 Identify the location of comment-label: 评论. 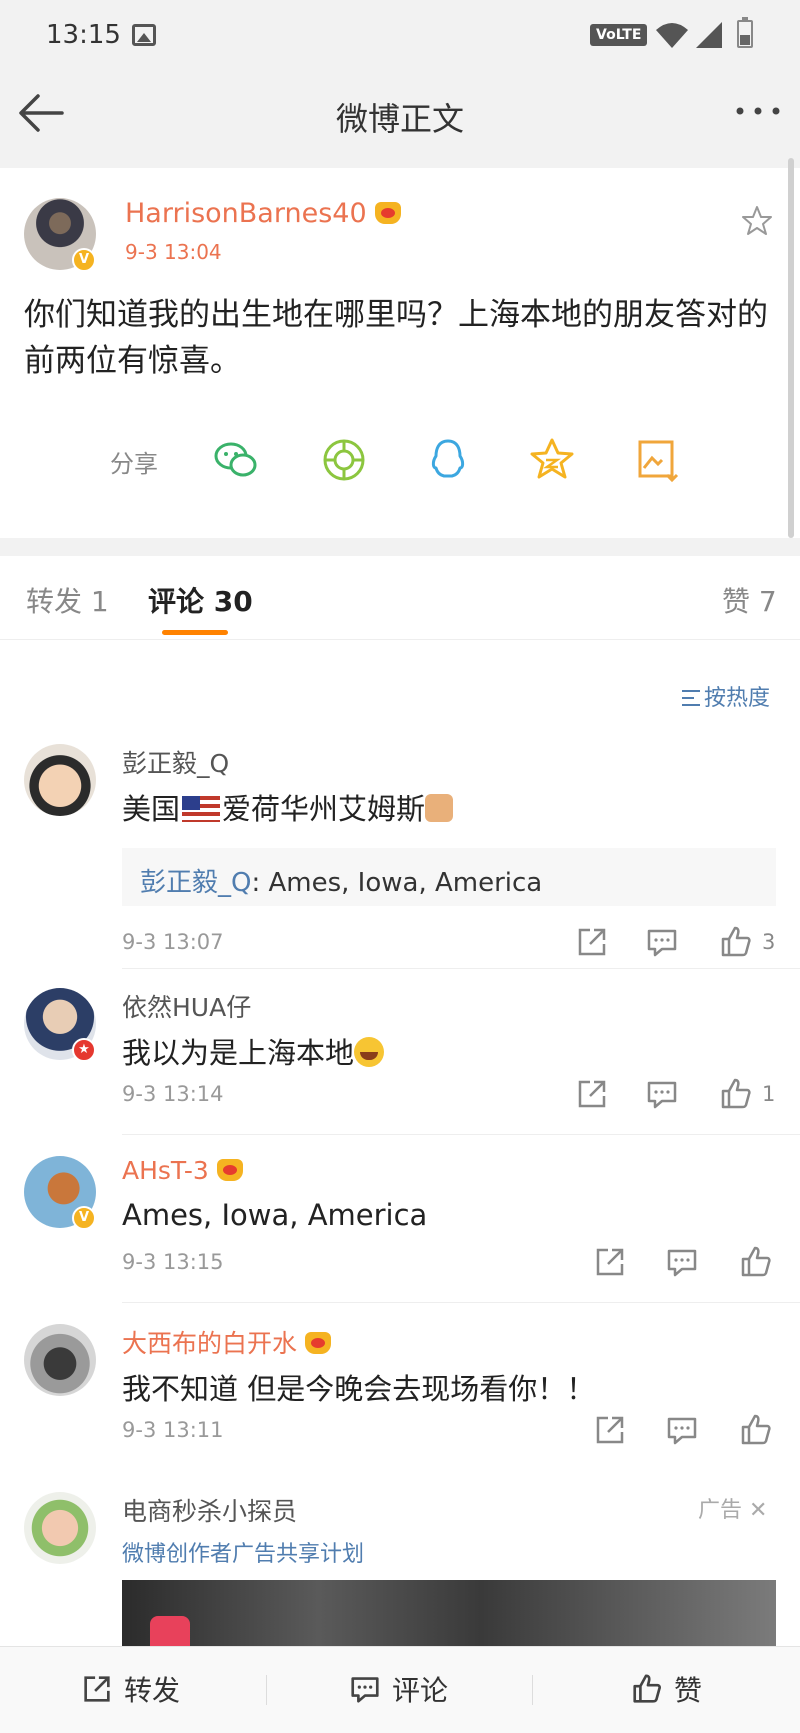
(420, 1690).